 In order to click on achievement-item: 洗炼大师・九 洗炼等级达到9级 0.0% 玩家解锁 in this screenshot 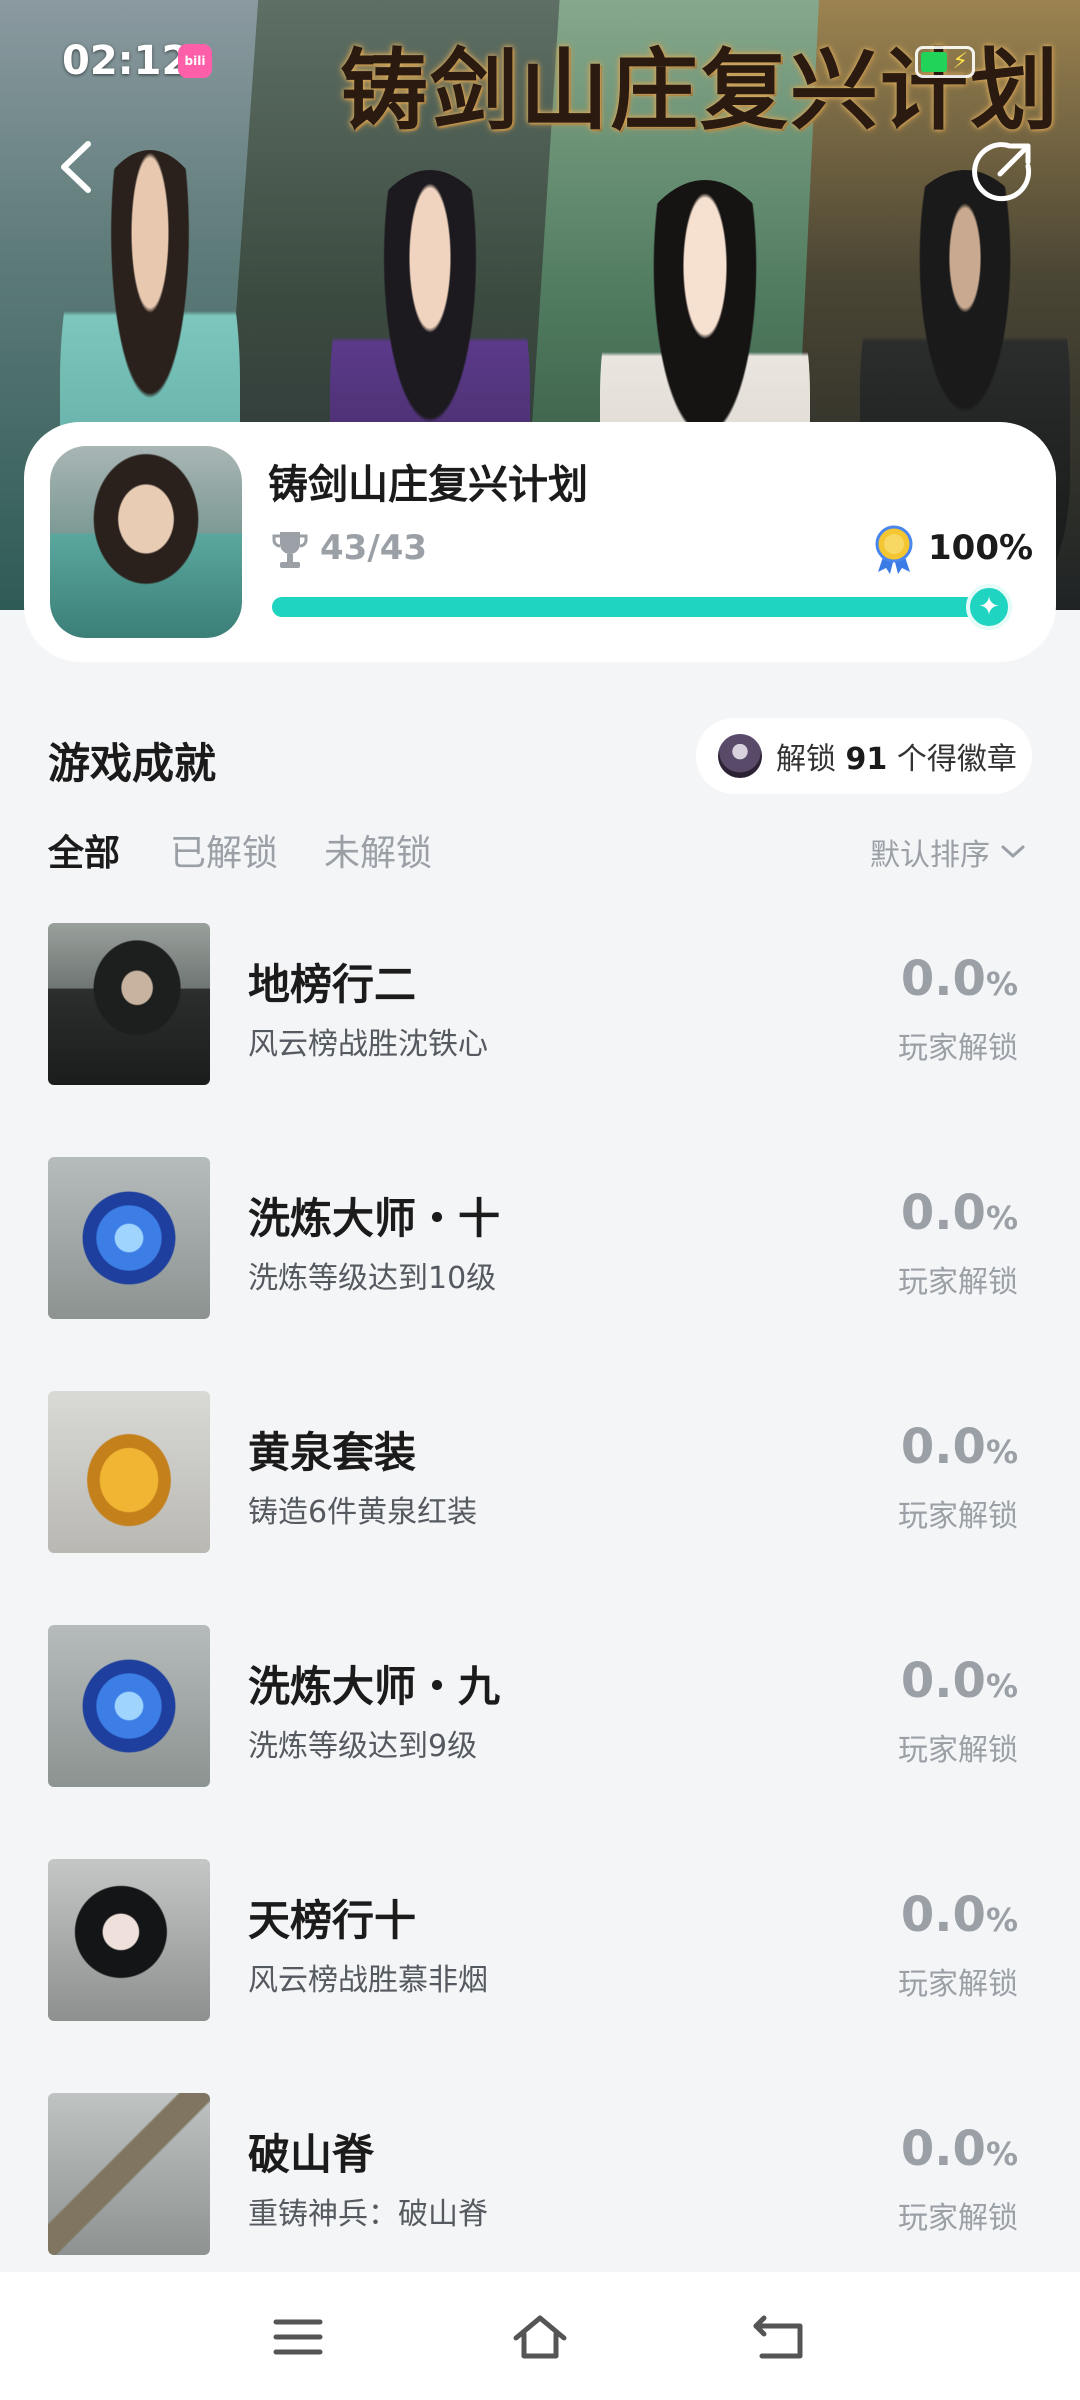, I will do `click(540, 1742)`.